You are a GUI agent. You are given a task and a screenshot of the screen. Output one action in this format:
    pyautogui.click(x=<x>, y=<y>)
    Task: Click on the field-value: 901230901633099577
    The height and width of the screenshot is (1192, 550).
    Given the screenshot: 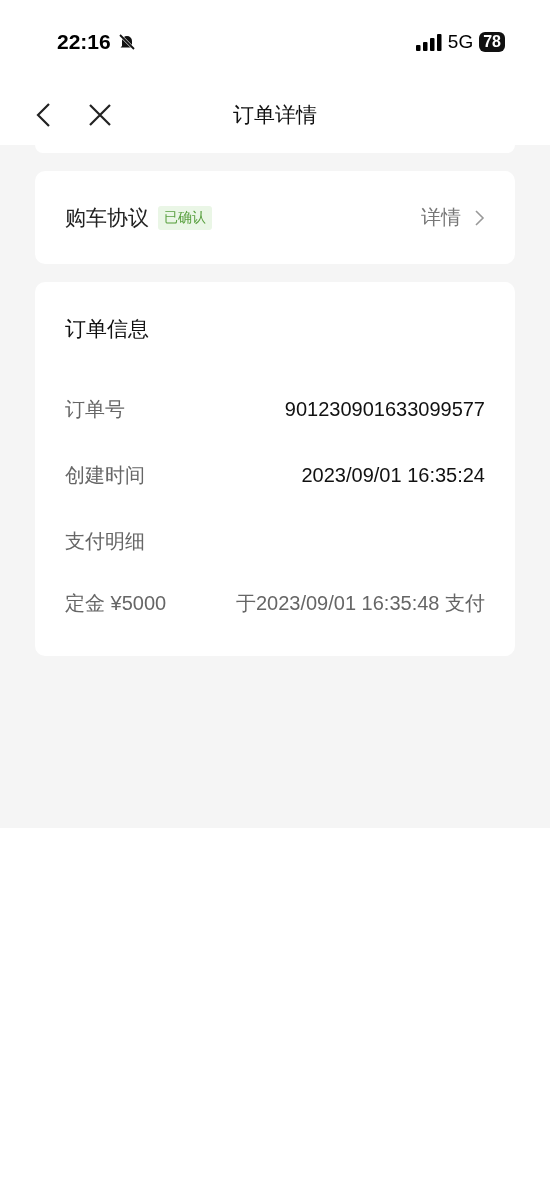 What is the action you would take?
    pyautogui.click(x=384, y=409)
    